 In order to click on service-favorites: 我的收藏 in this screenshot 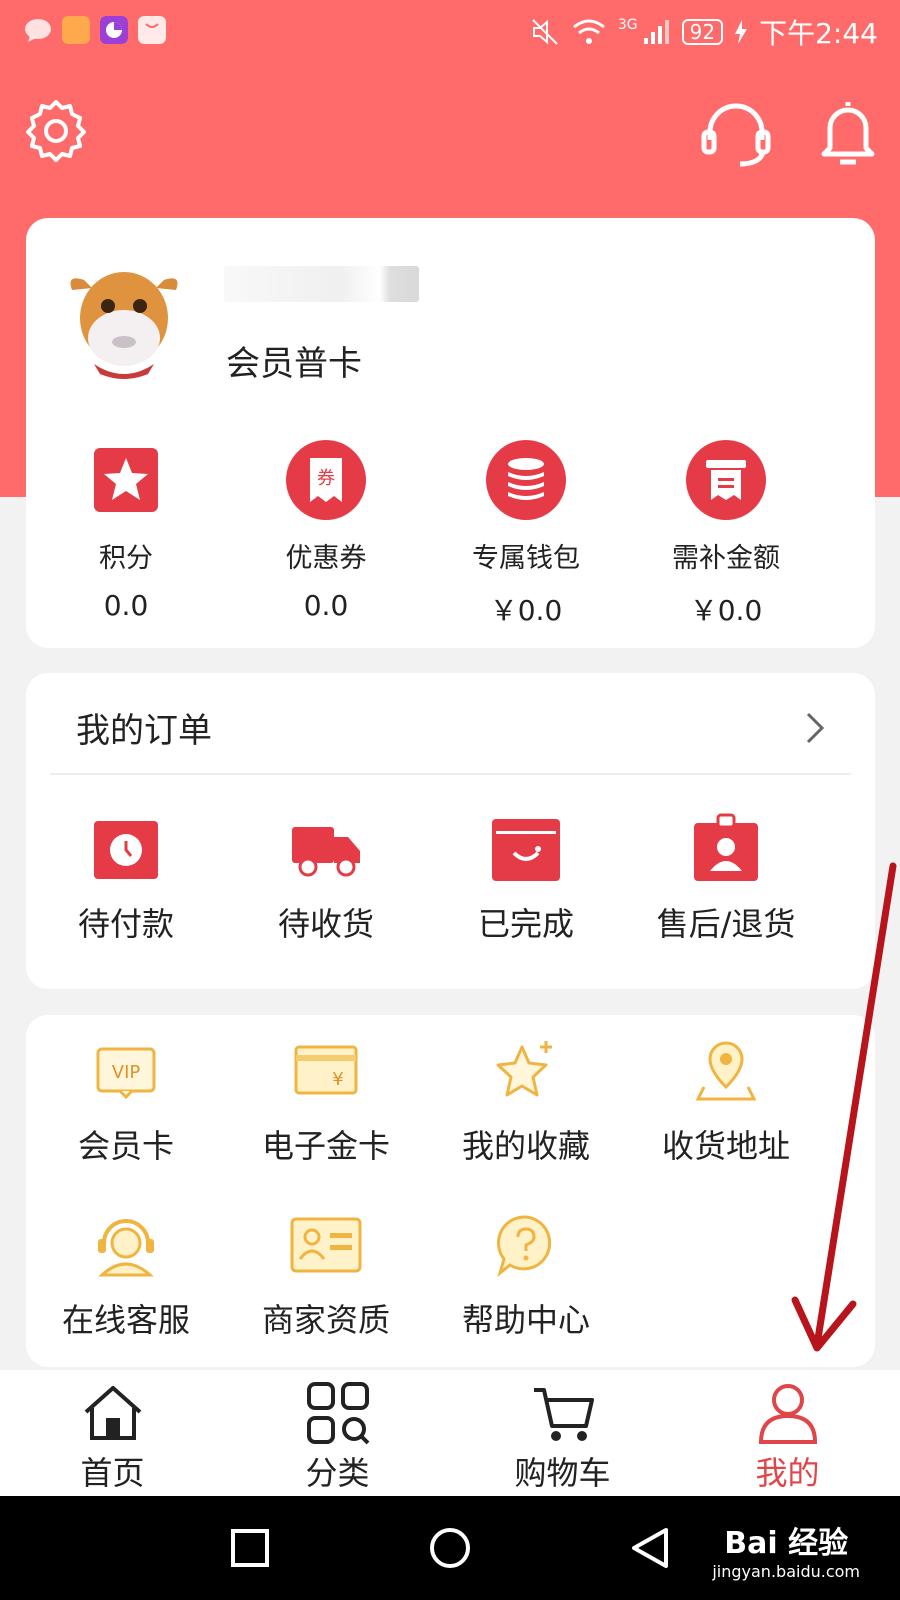, I will do `click(526, 1101)`.